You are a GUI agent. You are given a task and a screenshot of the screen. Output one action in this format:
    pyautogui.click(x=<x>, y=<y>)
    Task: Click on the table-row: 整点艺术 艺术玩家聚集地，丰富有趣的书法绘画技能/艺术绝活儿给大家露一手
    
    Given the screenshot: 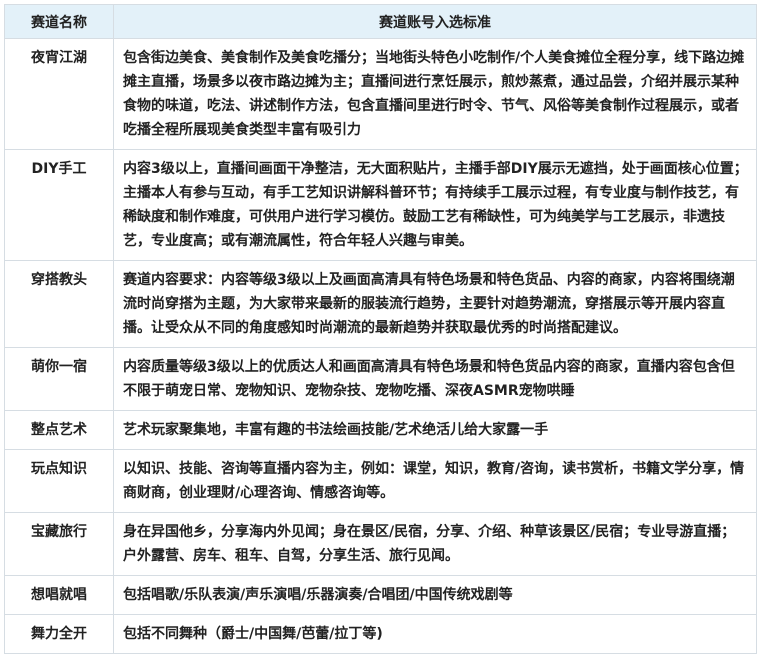 What is the action you would take?
    pyautogui.click(x=380, y=430)
    